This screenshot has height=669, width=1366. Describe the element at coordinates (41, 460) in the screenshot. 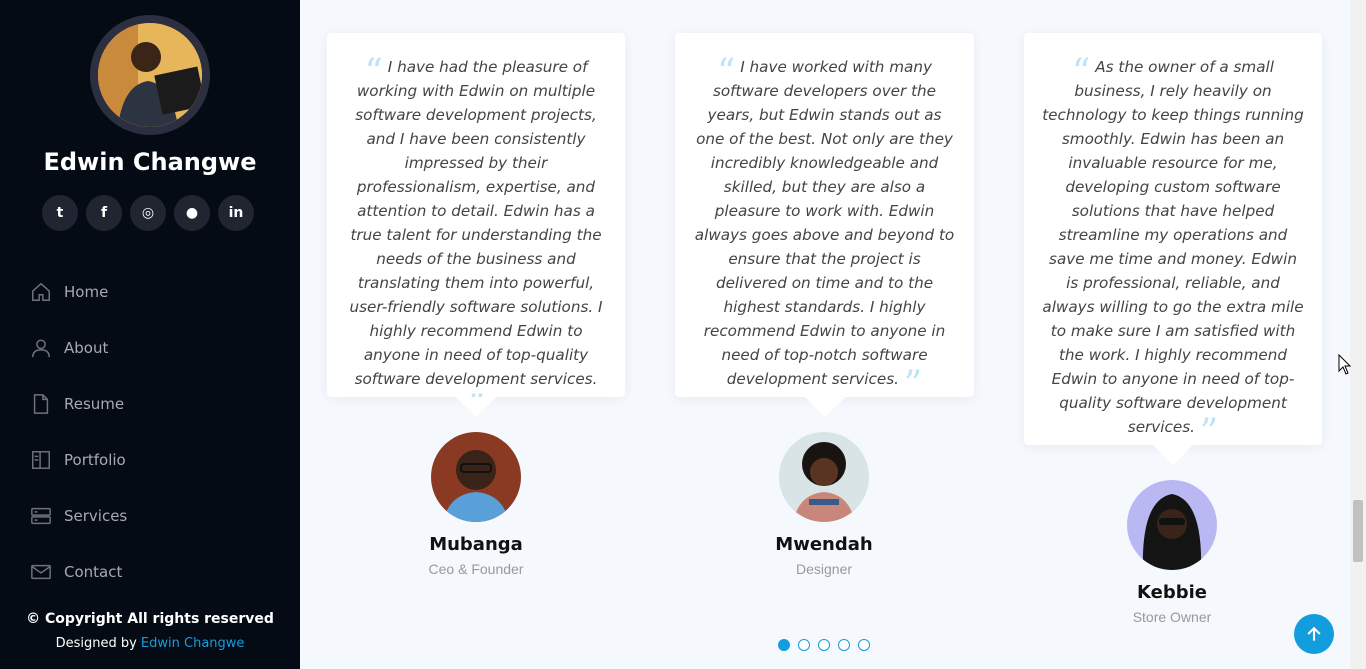

I see `book-icon` at that location.